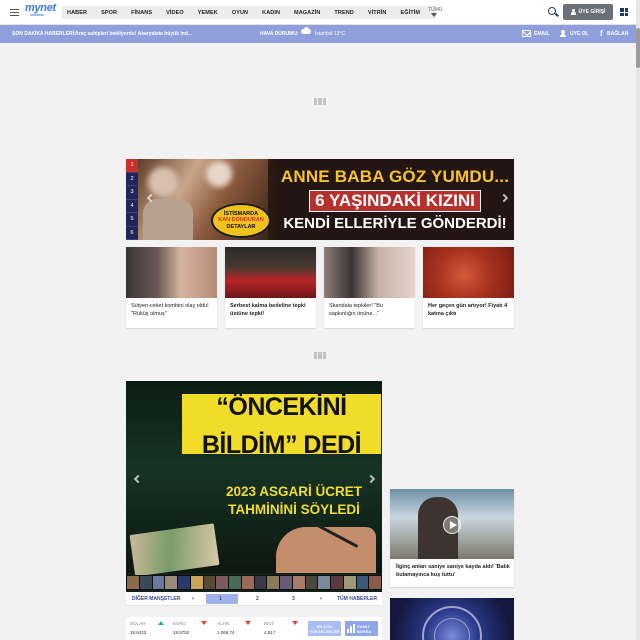 The image size is (640, 640). I want to click on login-button: ÜYE GİRİŞİ, so click(588, 12).